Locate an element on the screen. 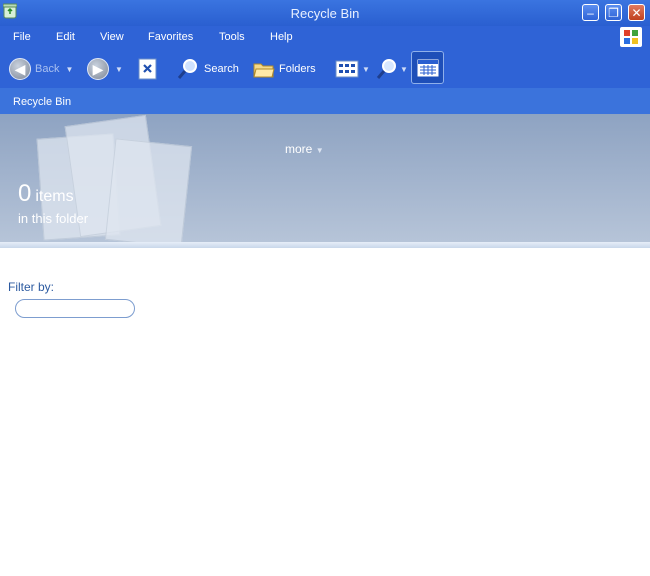 The height and width of the screenshot is (576, 650). back-arrow-icon: ◀ is located at coordinates (20, 69).